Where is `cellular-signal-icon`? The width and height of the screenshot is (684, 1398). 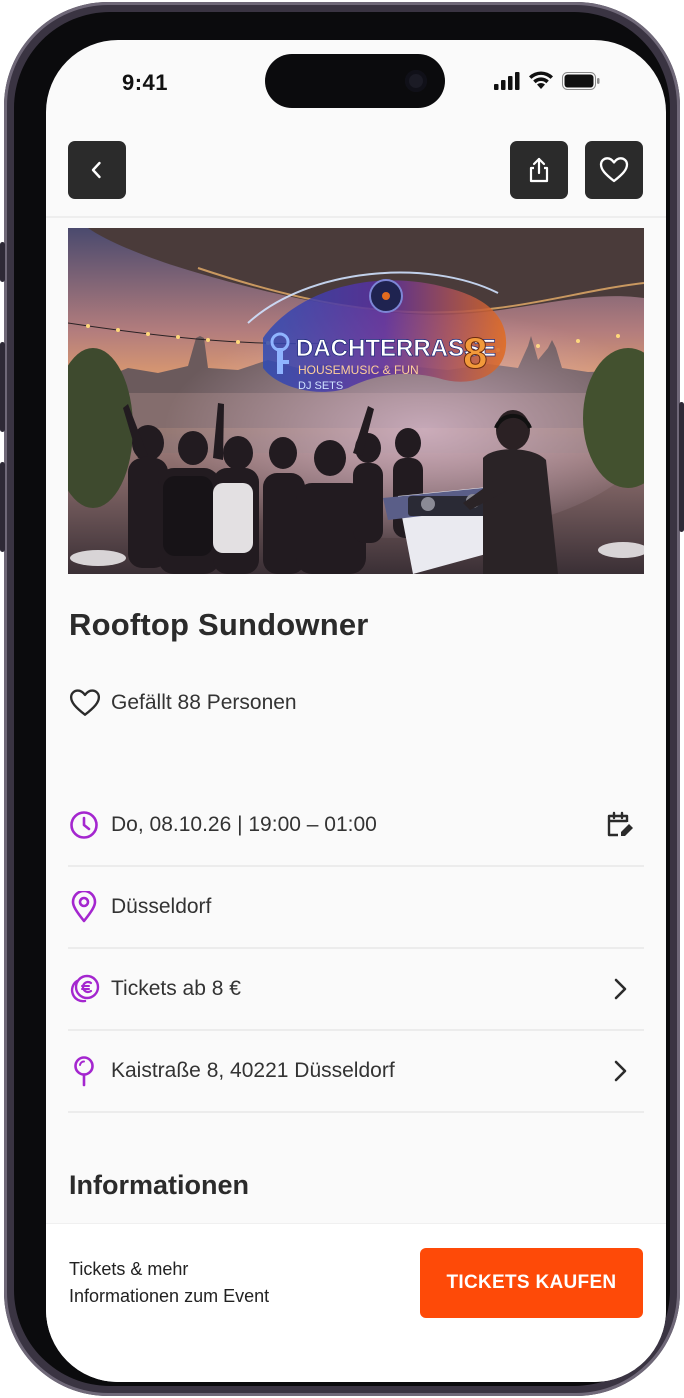 cellular-signal-icon is located at coordinates (507, 80).